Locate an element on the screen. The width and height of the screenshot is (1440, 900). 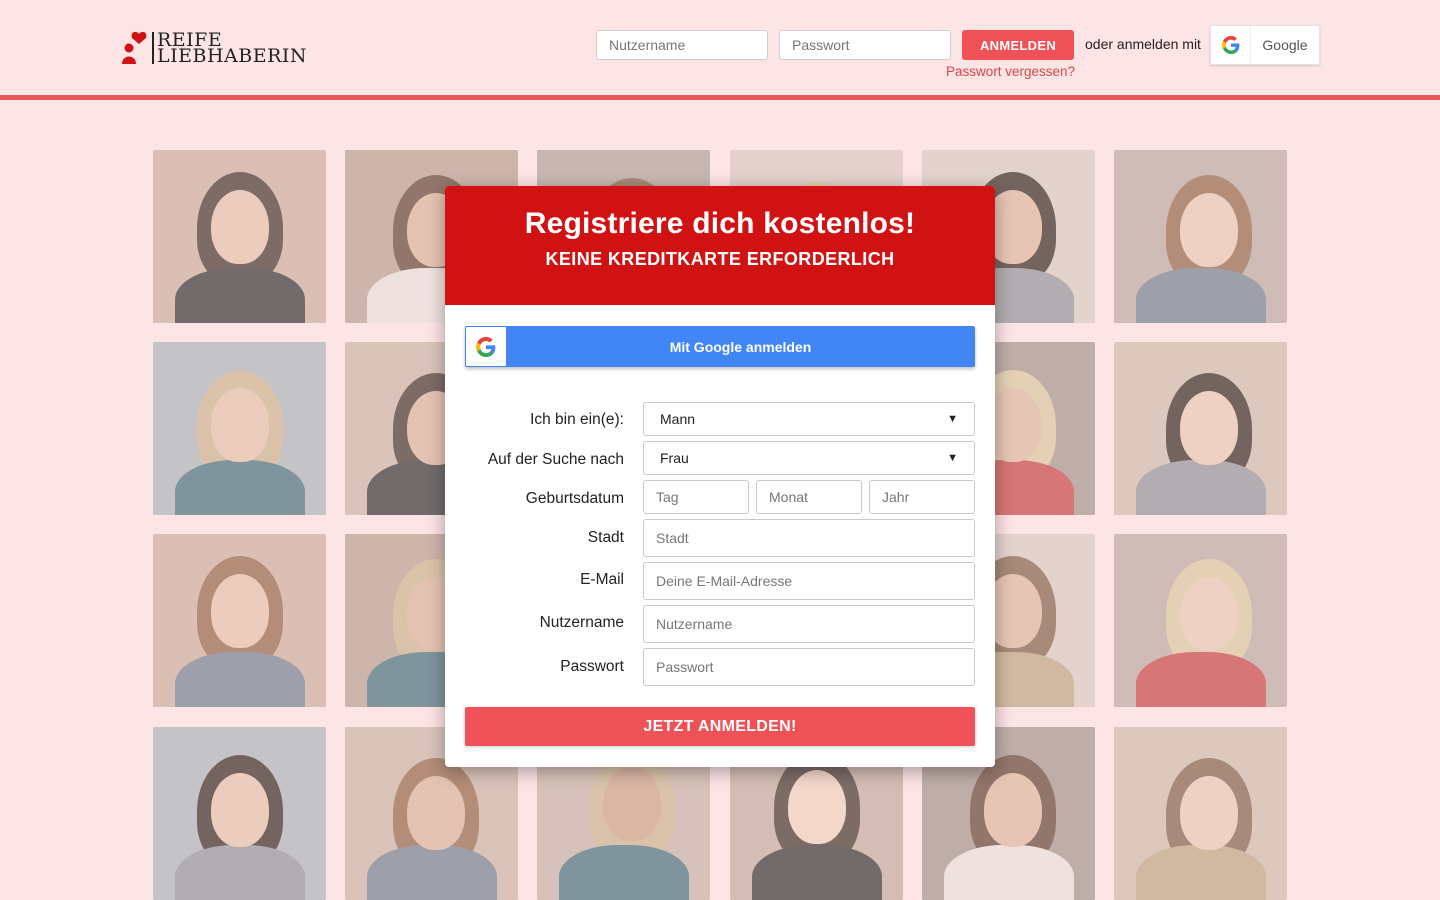
seeking-label: Auf der Suche nach is located at coordinates (555, 459).